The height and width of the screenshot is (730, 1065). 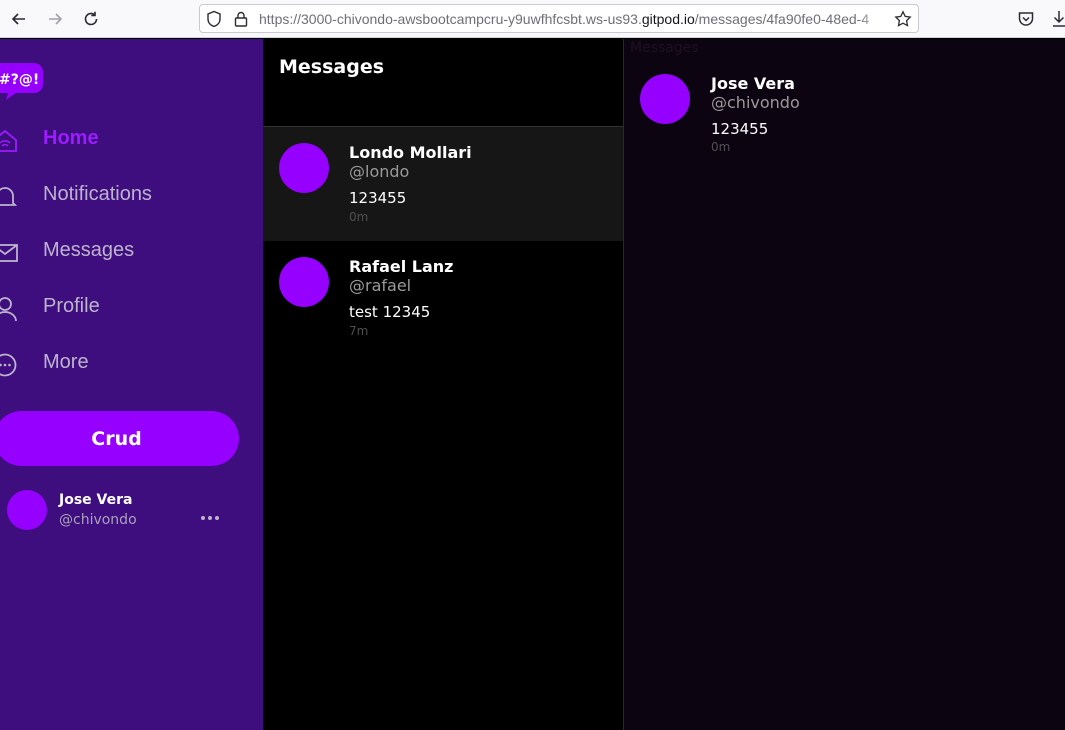 I want to click on back-arrow-icon, so click(x=19, y=19).